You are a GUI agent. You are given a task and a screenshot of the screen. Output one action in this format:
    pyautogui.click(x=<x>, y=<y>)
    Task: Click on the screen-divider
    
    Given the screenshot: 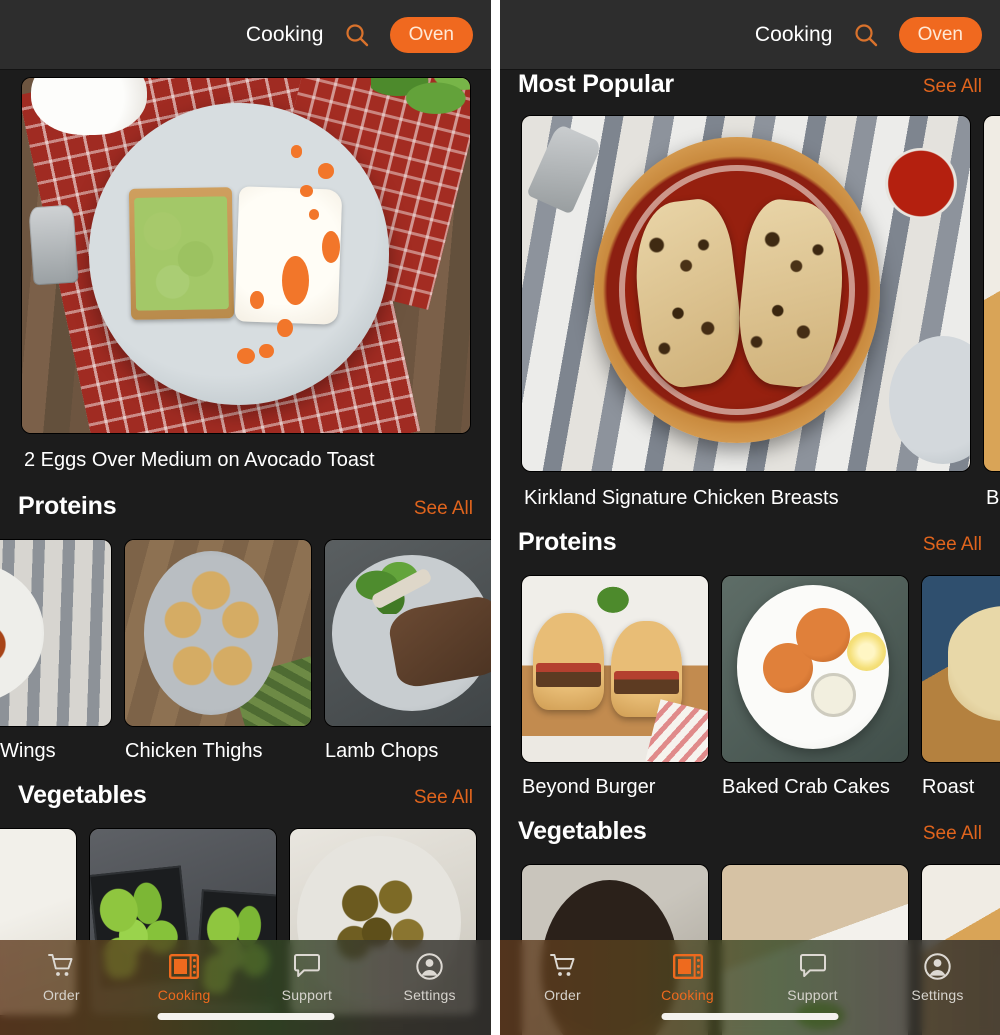 What is the action you would take?
    pyautogui.click(x=495, y=517)
    